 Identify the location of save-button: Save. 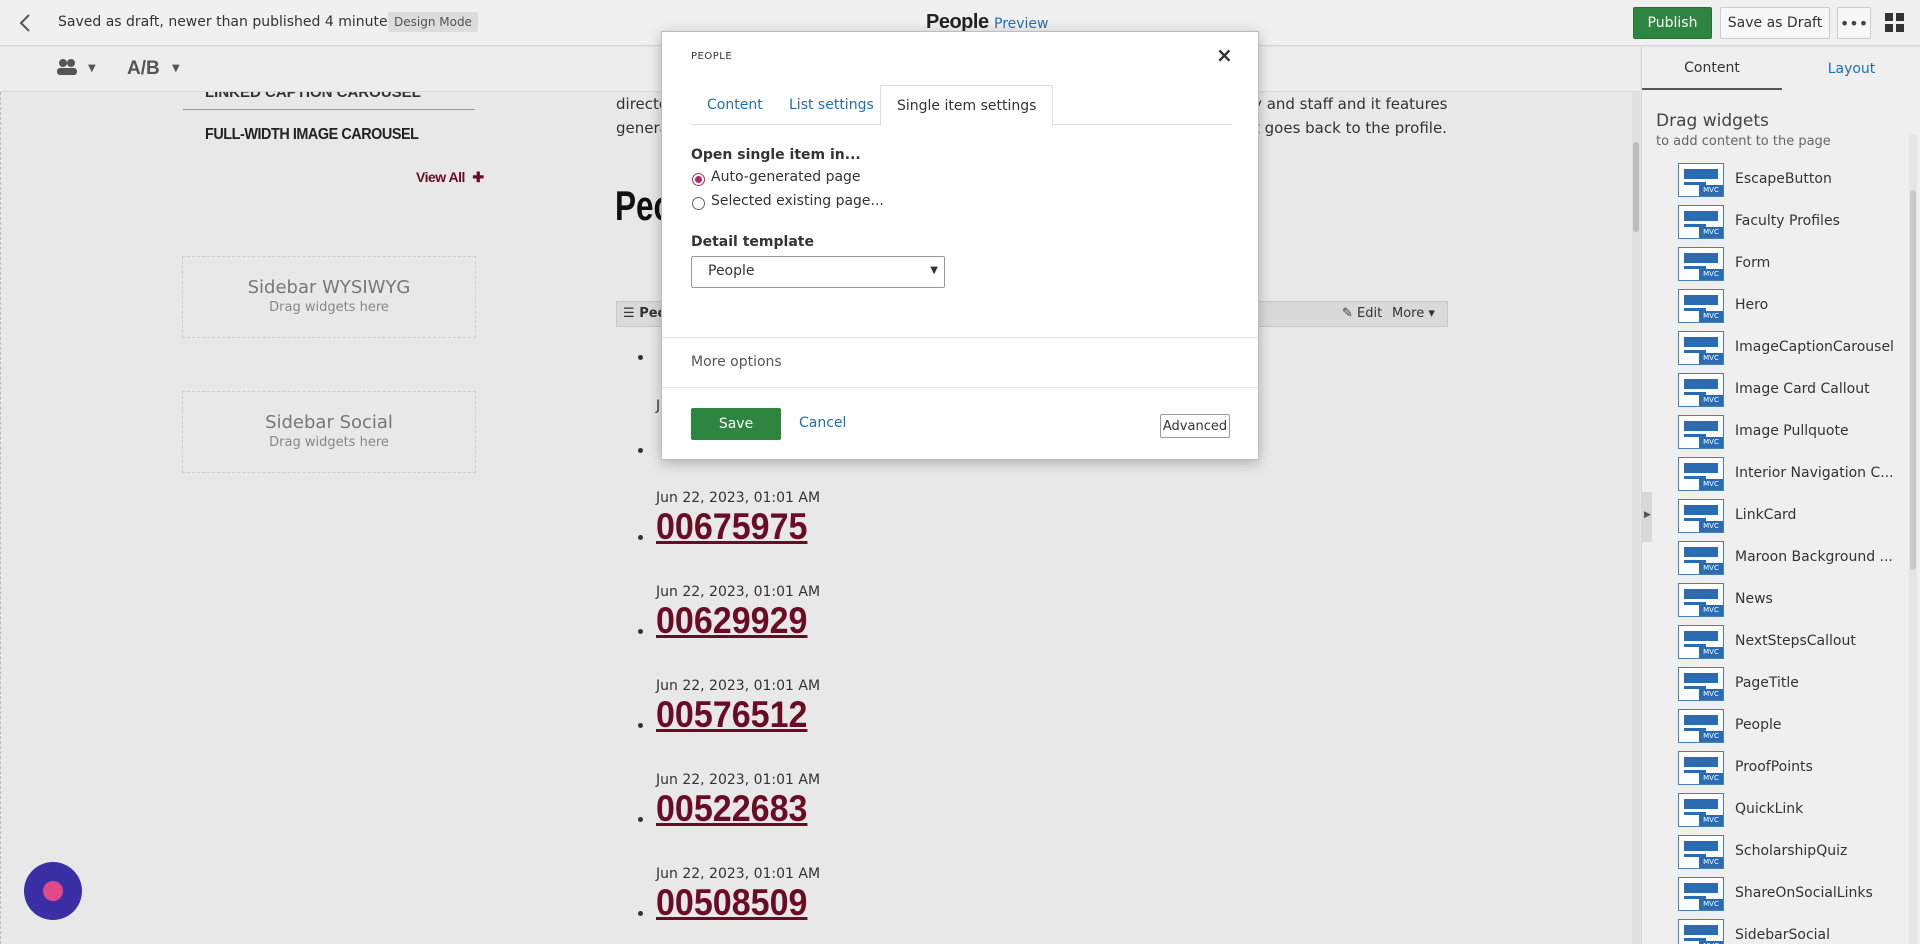
(736, 424).